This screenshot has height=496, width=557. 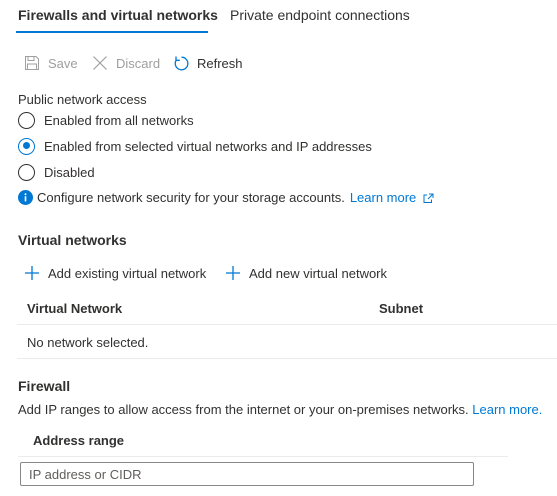 What do you see at coordinates (88, 342) in the screenshot?
I see `empty-state-text: No network selected.` at bounding box center [88, 342].